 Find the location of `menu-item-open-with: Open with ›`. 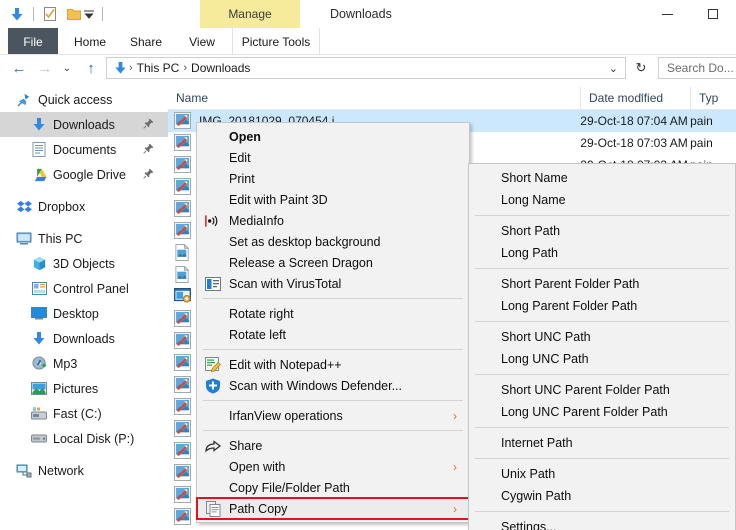

menu-item-open-with: Open with › is located at coordinates (333, 466).